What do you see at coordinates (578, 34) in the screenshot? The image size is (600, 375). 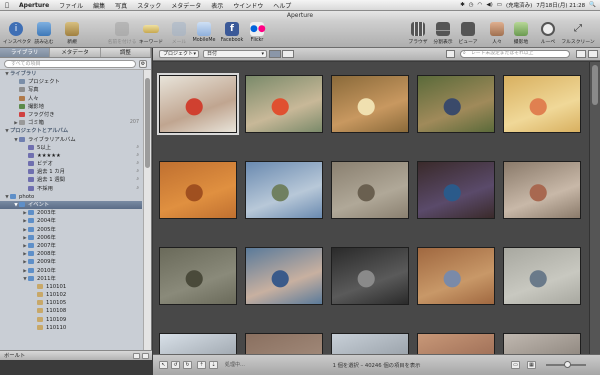 I see `fullscreen-button: ⤢ フルスクリーン` at bounding box center [578, 34].